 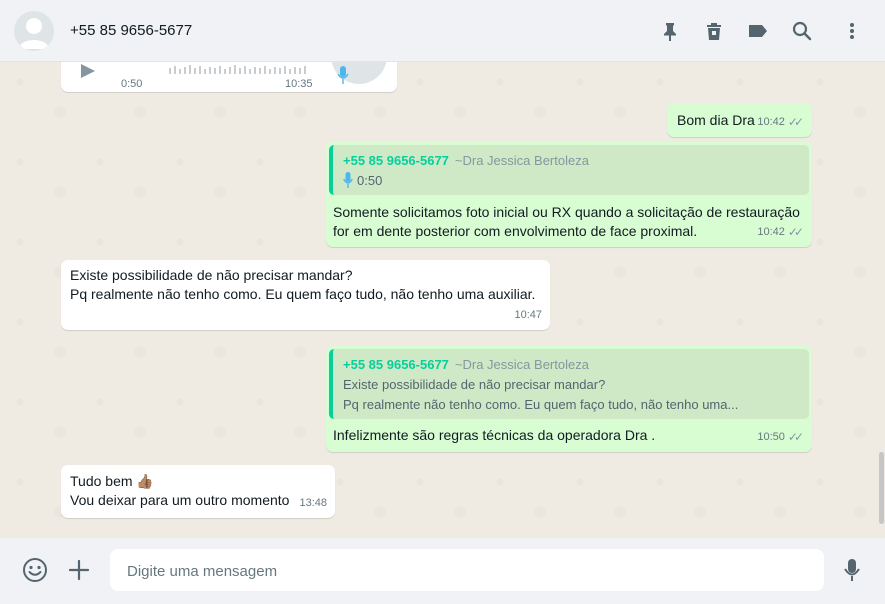 What do you see at coordinates (180, 500) in the screenshot?
I see `message-text-line: Vou deixar para um outro momento` at bounding box center [180, 500].